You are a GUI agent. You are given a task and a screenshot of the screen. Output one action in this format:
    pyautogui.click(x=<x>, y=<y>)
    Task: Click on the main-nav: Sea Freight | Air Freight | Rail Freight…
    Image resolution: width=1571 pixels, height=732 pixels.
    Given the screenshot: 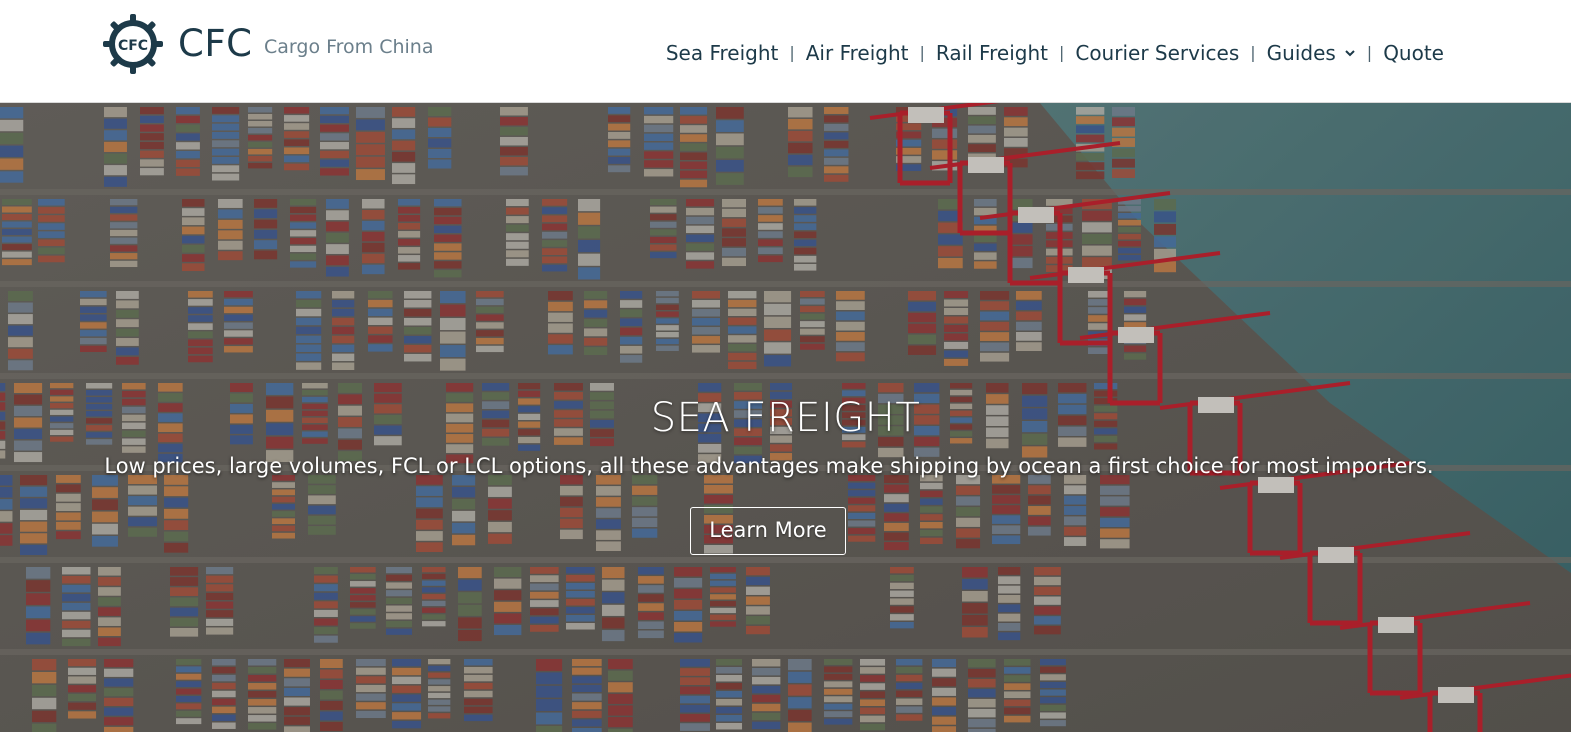 What is the action you would take?
    pyautogui.click(x=1055, y=53)
    